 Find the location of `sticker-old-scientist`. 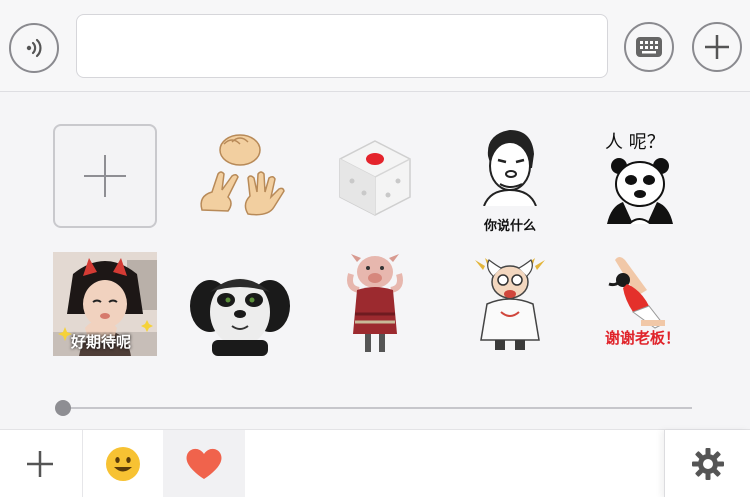

sticker-old-scientist is located at coordinates (510, 304).